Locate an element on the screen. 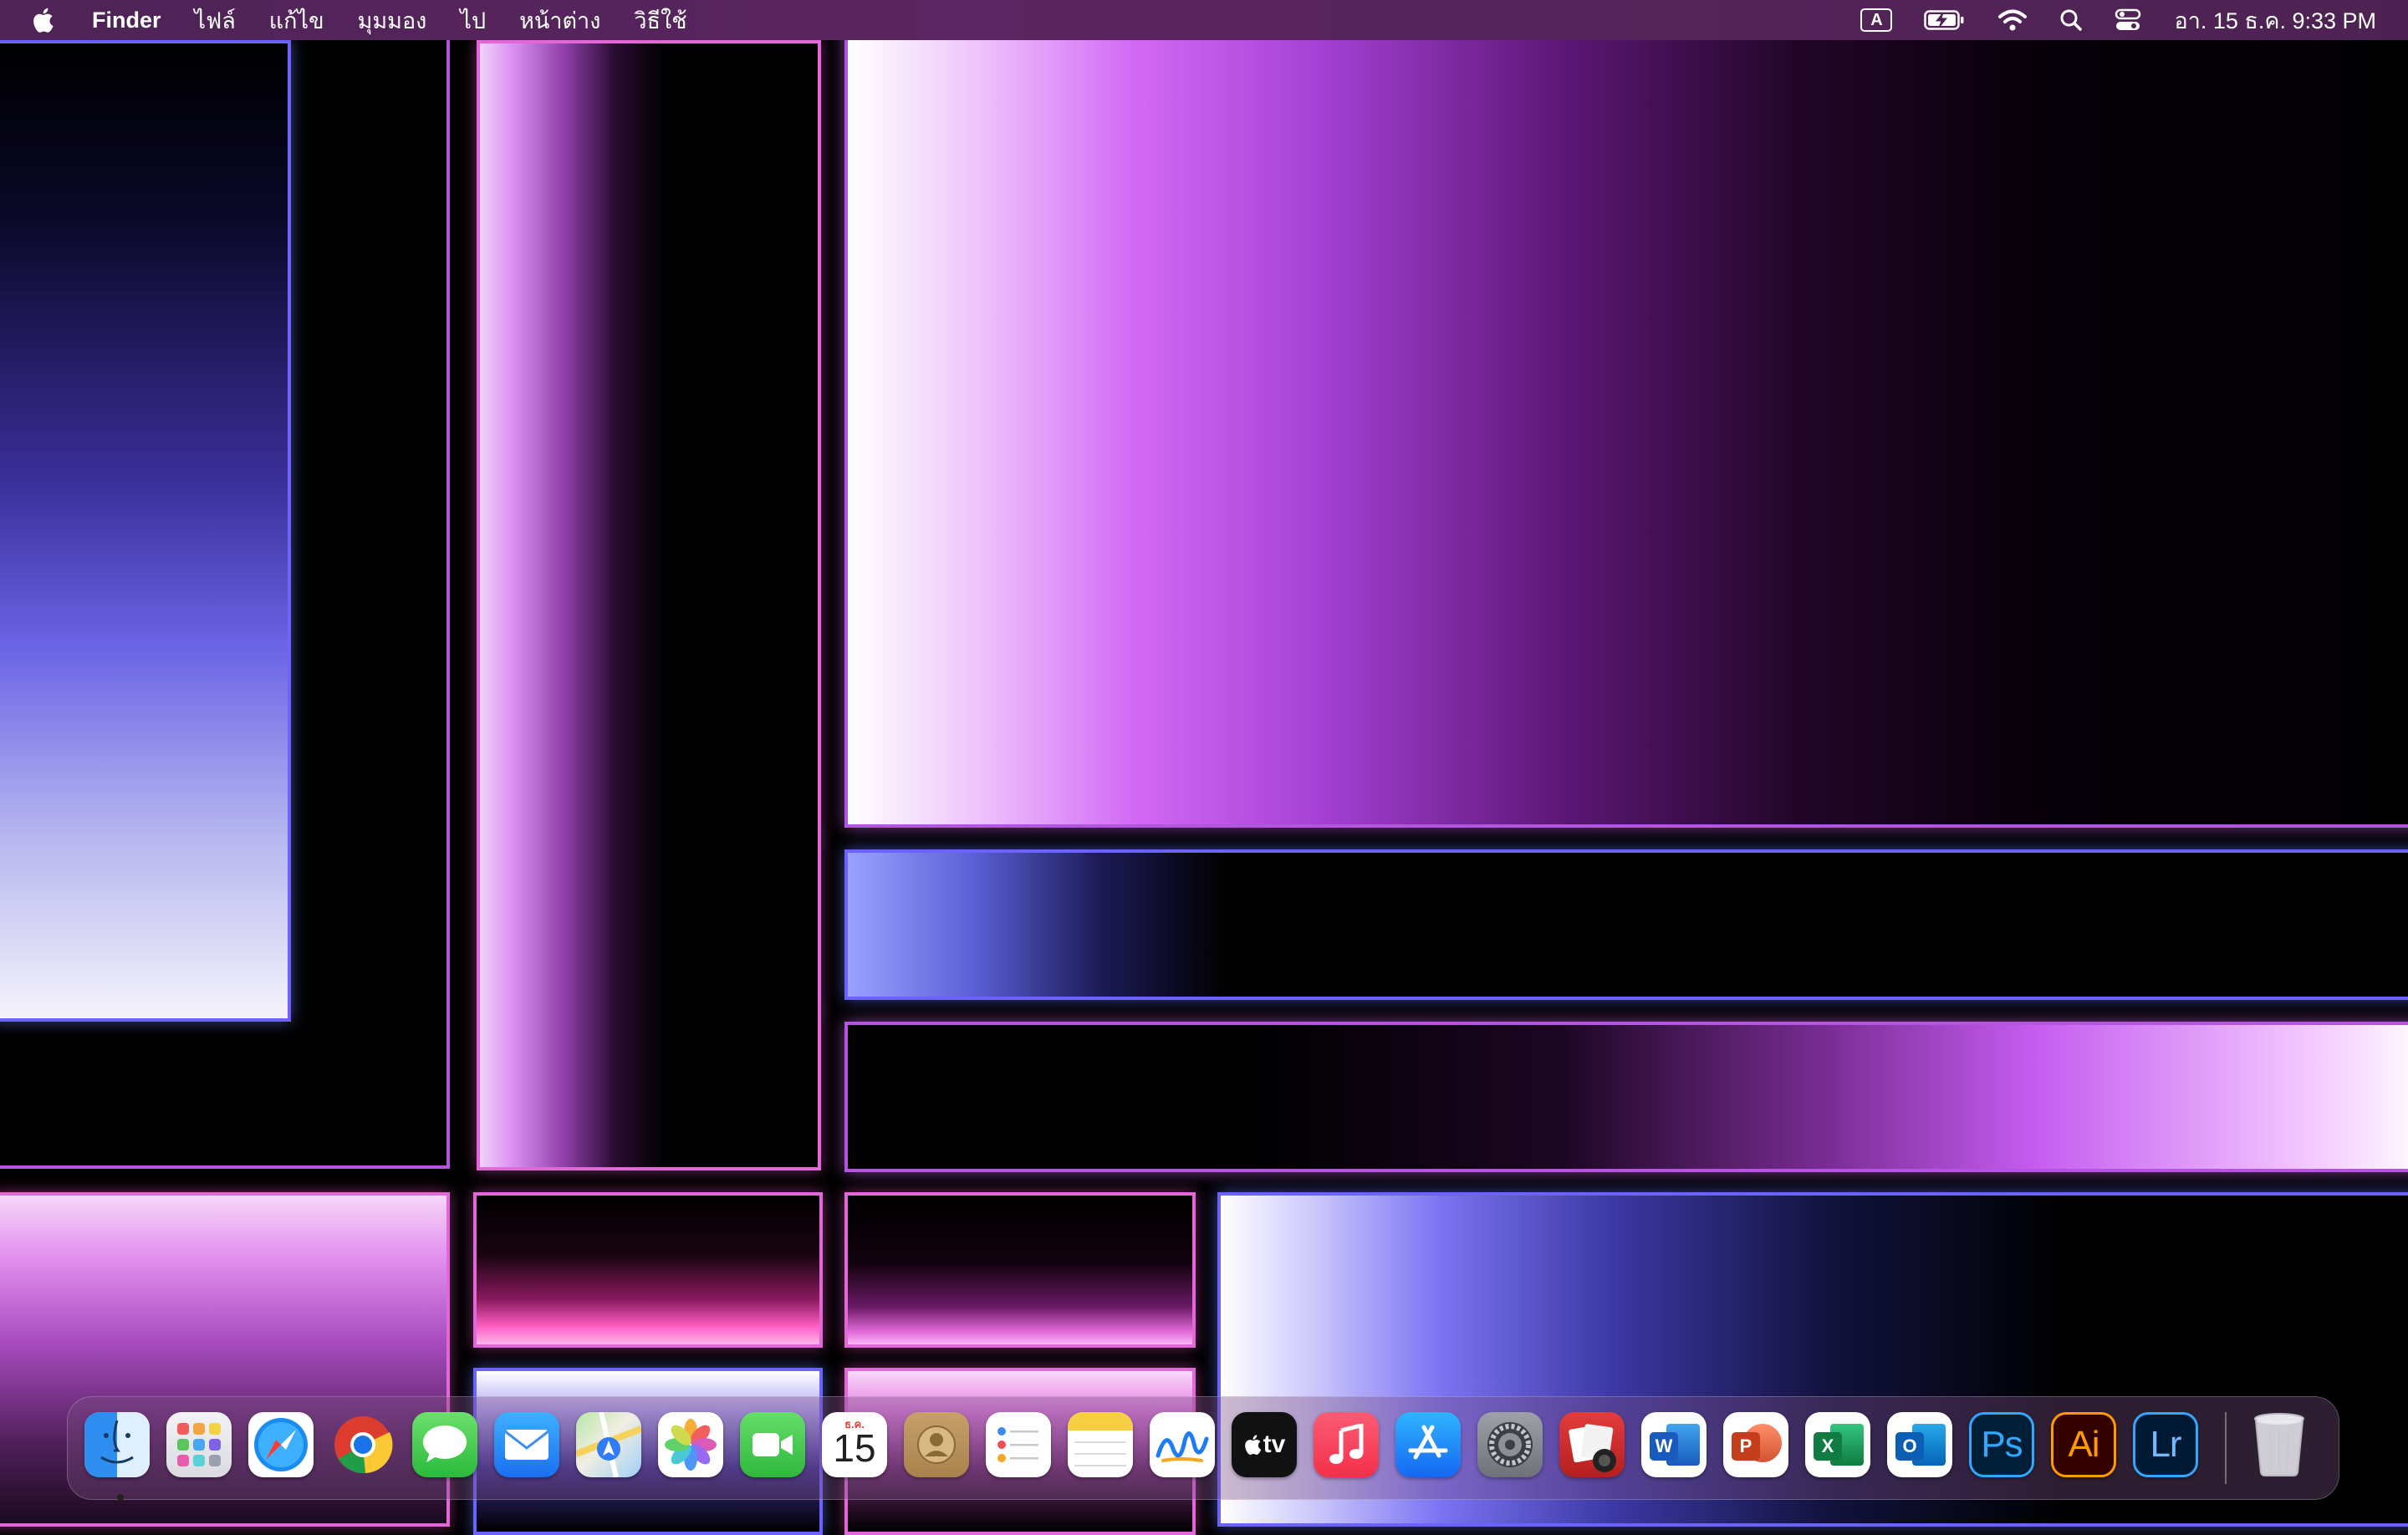  excel-letter: X is located at coordinates (1828, 1446).